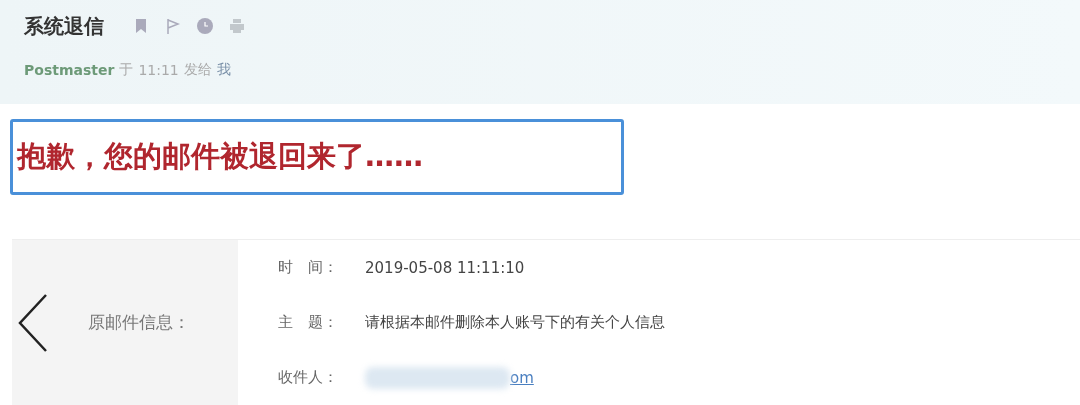 The image size is (1080, 405). What do you see at coordinates (205, 26) in the screenshot?
I see `clock-icon` at bounding box center [205, 26].